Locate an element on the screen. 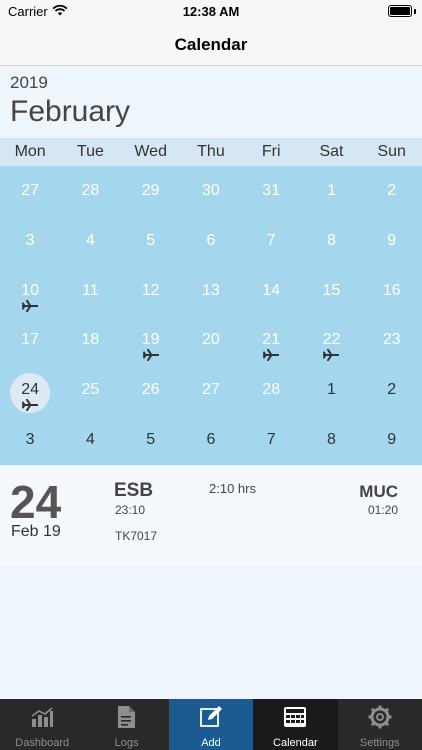 The width and height of the screenshot is (422, 750). nav-bar: Calendar is located at coordinates (211, 45).